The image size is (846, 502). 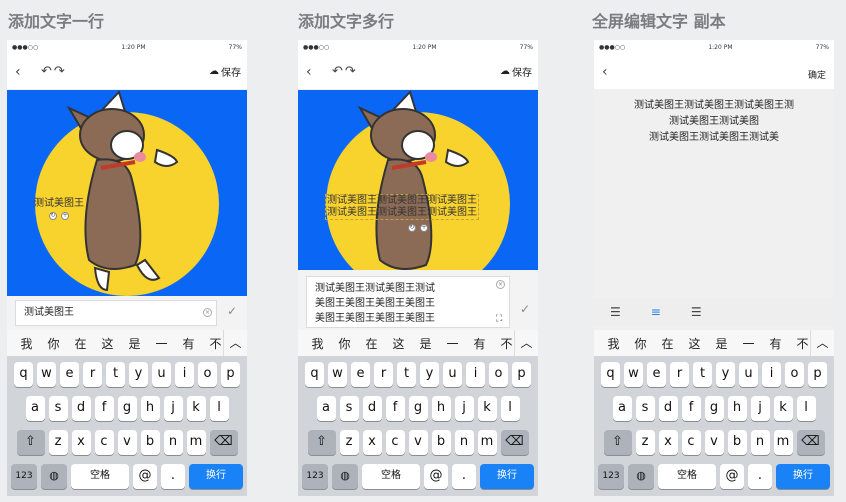 What do you see at coordinates (349, 408) in the screenshot?
I see `key: s` at bounding box center [349, 408].